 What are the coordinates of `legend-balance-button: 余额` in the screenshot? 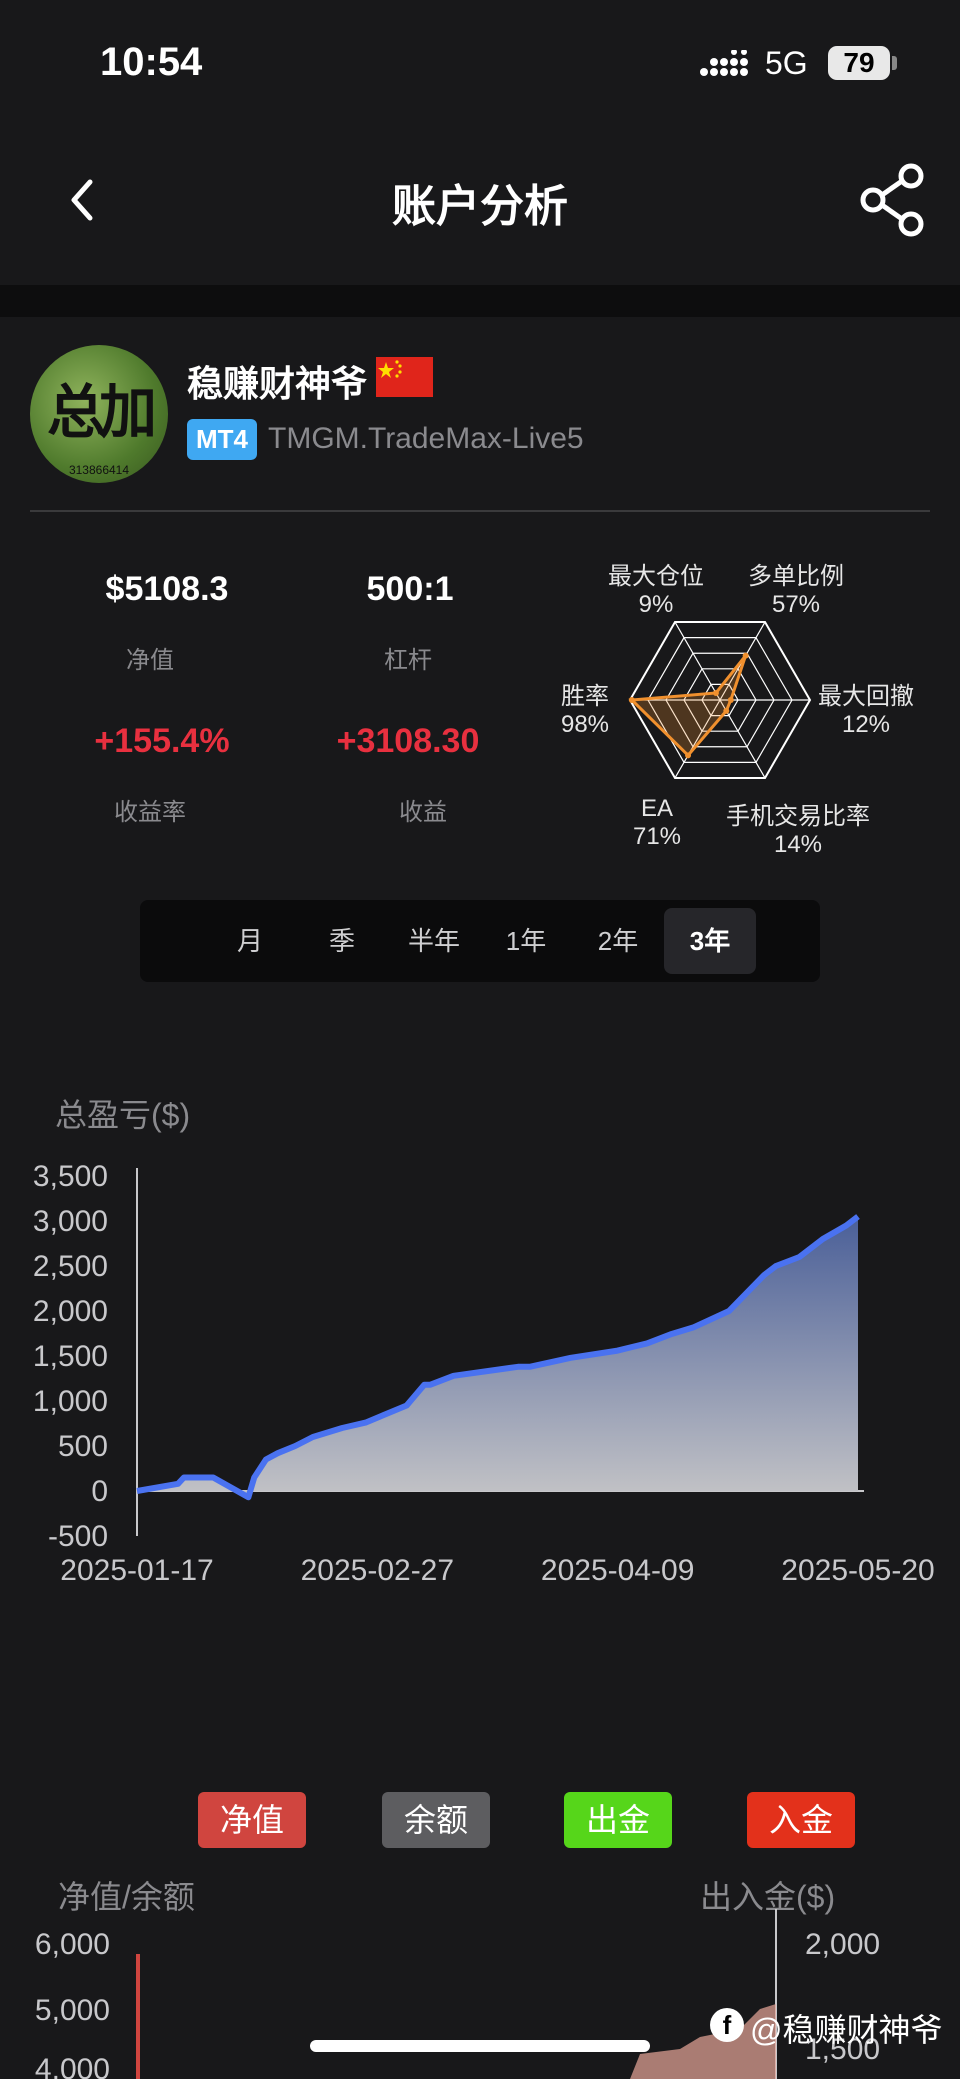 It's located at (436, 1820).